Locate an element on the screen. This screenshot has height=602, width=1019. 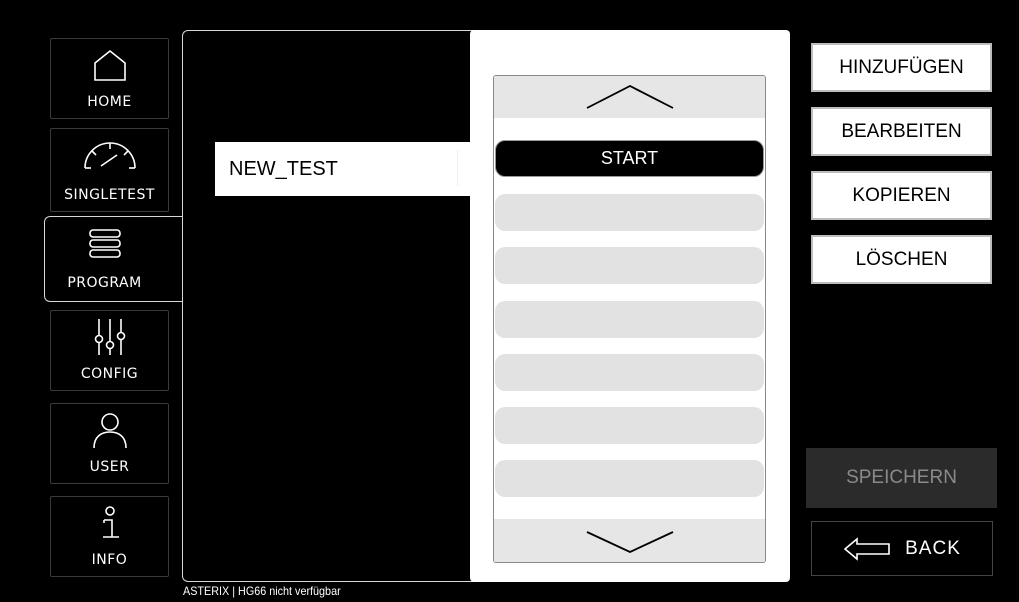
delete-button-label: LÖSCHEN is located at coordinates (901, 259).